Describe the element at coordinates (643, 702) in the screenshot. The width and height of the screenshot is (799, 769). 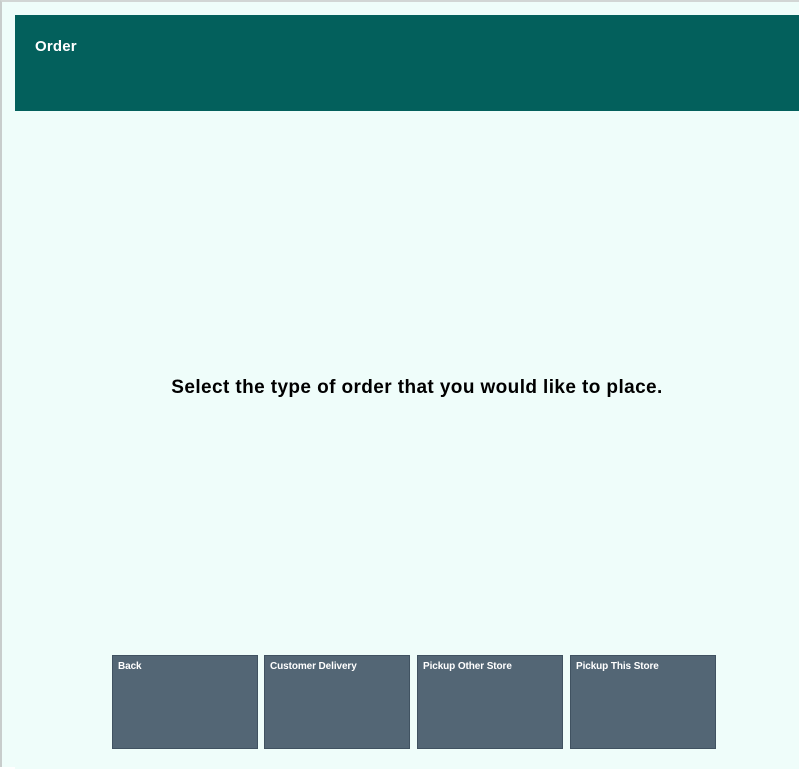
I see `pickup-this-store-button: Pickup This Store` at that location.